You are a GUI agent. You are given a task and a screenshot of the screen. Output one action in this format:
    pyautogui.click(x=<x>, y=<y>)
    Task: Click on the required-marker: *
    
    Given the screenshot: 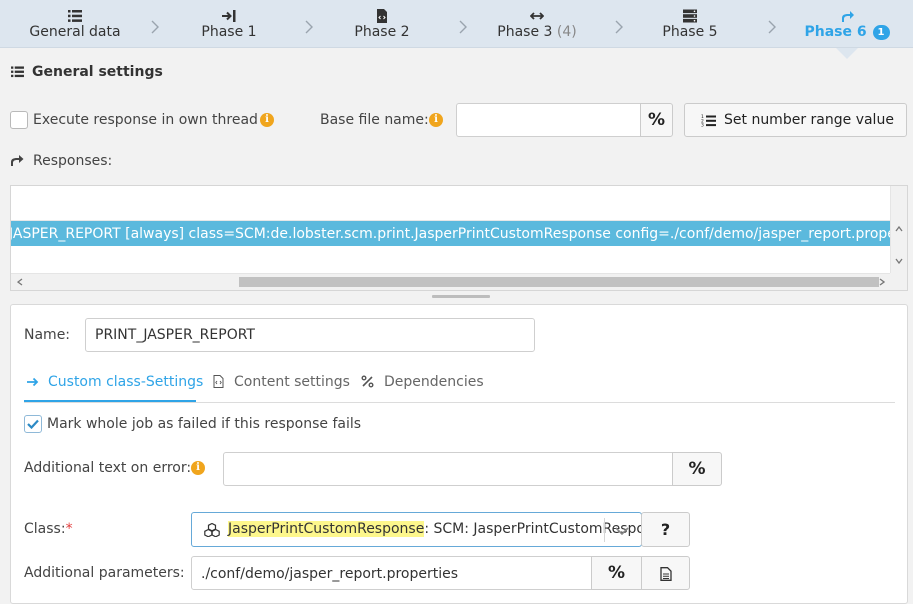 What is the action you would take?
    pyautogui.click(x=69, y=529)
    